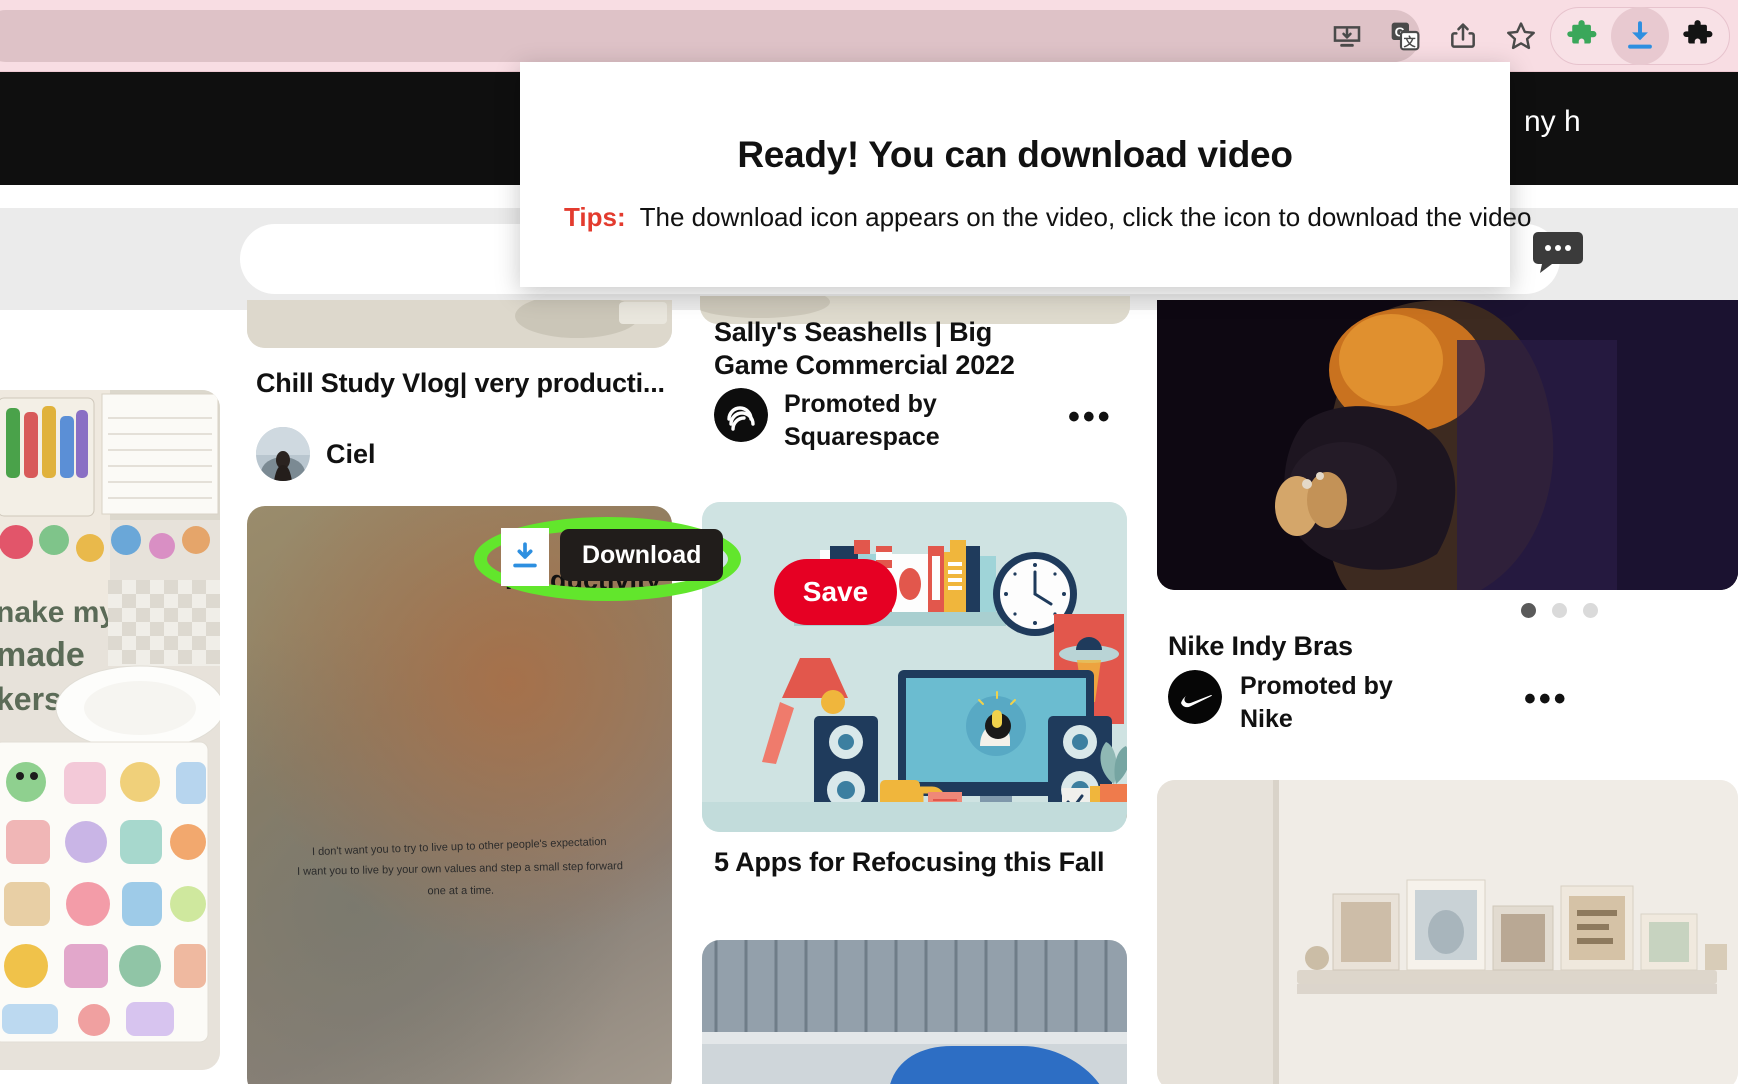  What do you see at coordinates (58, 612) in the screenshot?
I see `svg-text: nake my` at bounding box center [58, 612].